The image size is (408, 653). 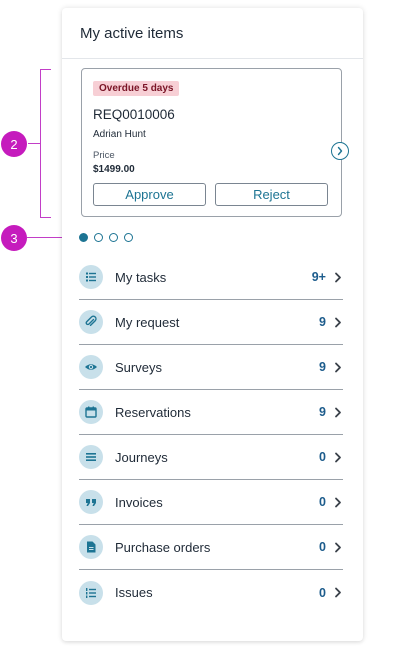 I want to click on calendar-icon, so click(x=91, y=412).